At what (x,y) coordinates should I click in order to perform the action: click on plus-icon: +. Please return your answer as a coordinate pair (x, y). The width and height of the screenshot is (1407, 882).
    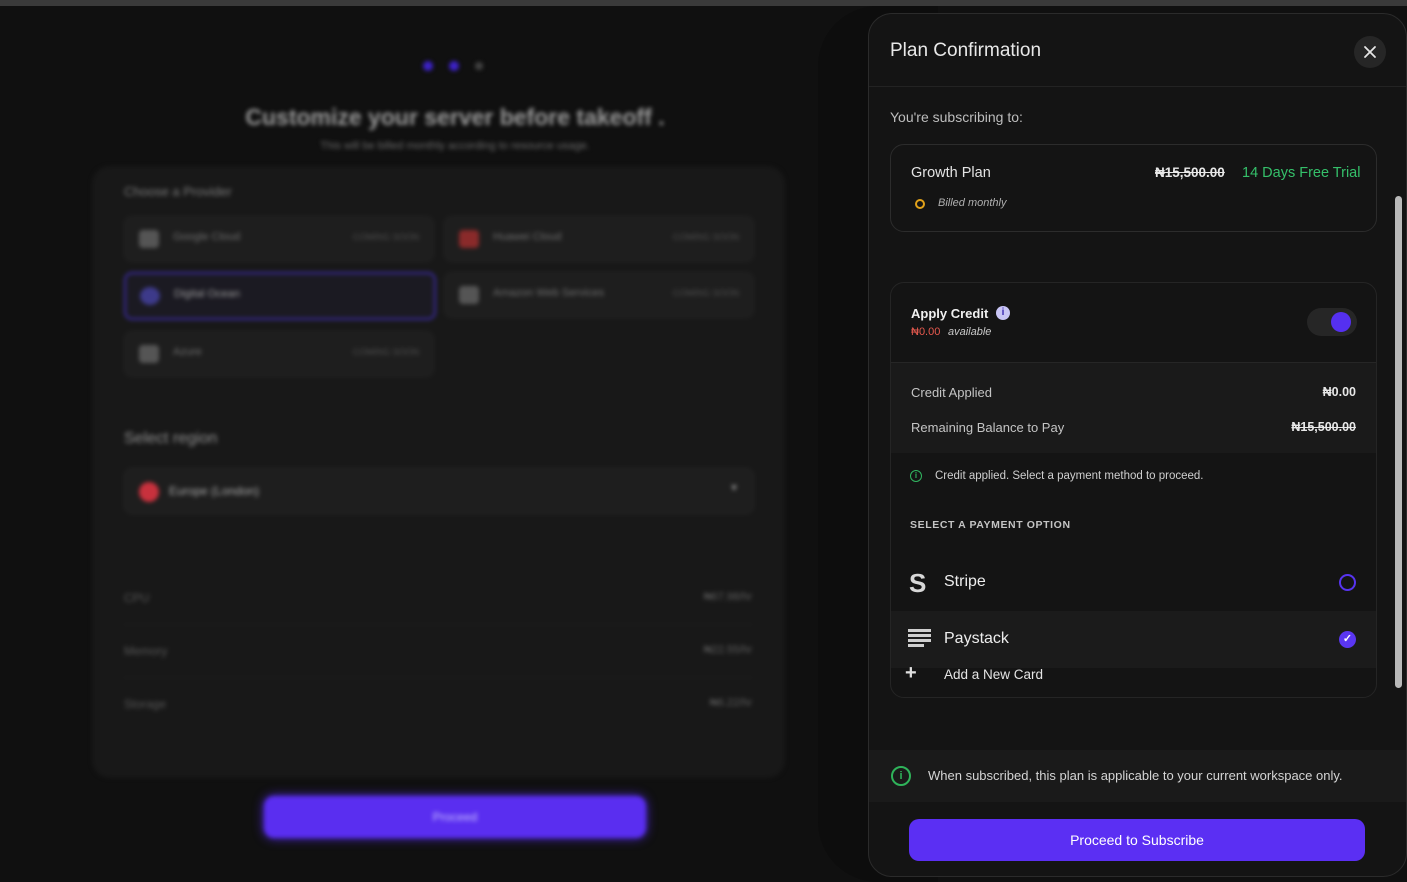
    Looking at the image, I should click on (911, 673).